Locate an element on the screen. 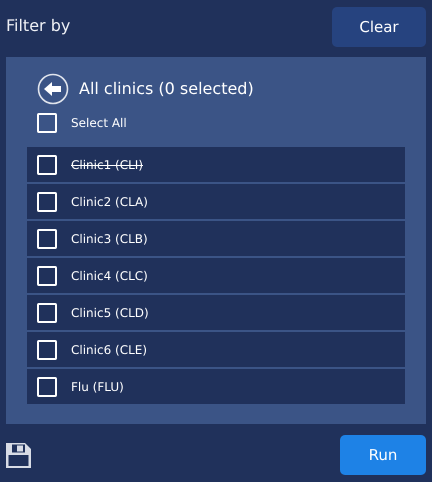 The width and height of the screenshot is (432, 482). save-icon is located at coordinates (18, 455).